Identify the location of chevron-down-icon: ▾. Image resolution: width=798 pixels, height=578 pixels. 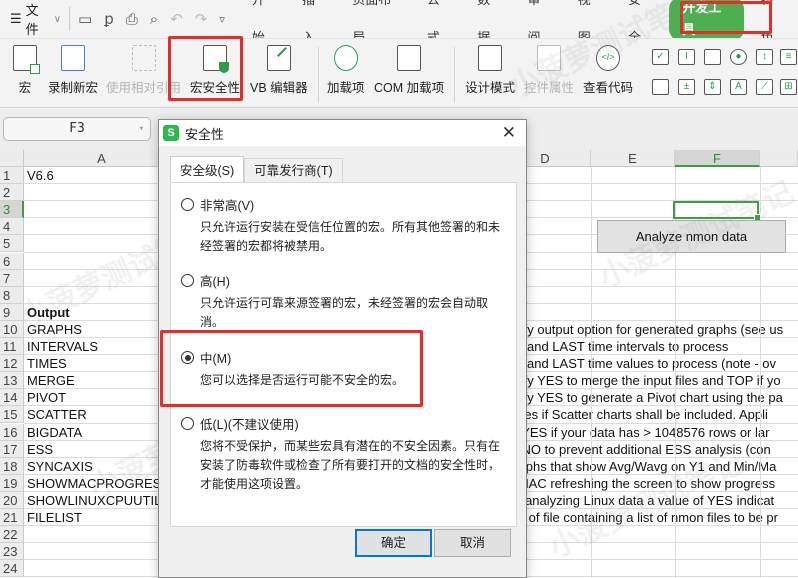
(141, 129).